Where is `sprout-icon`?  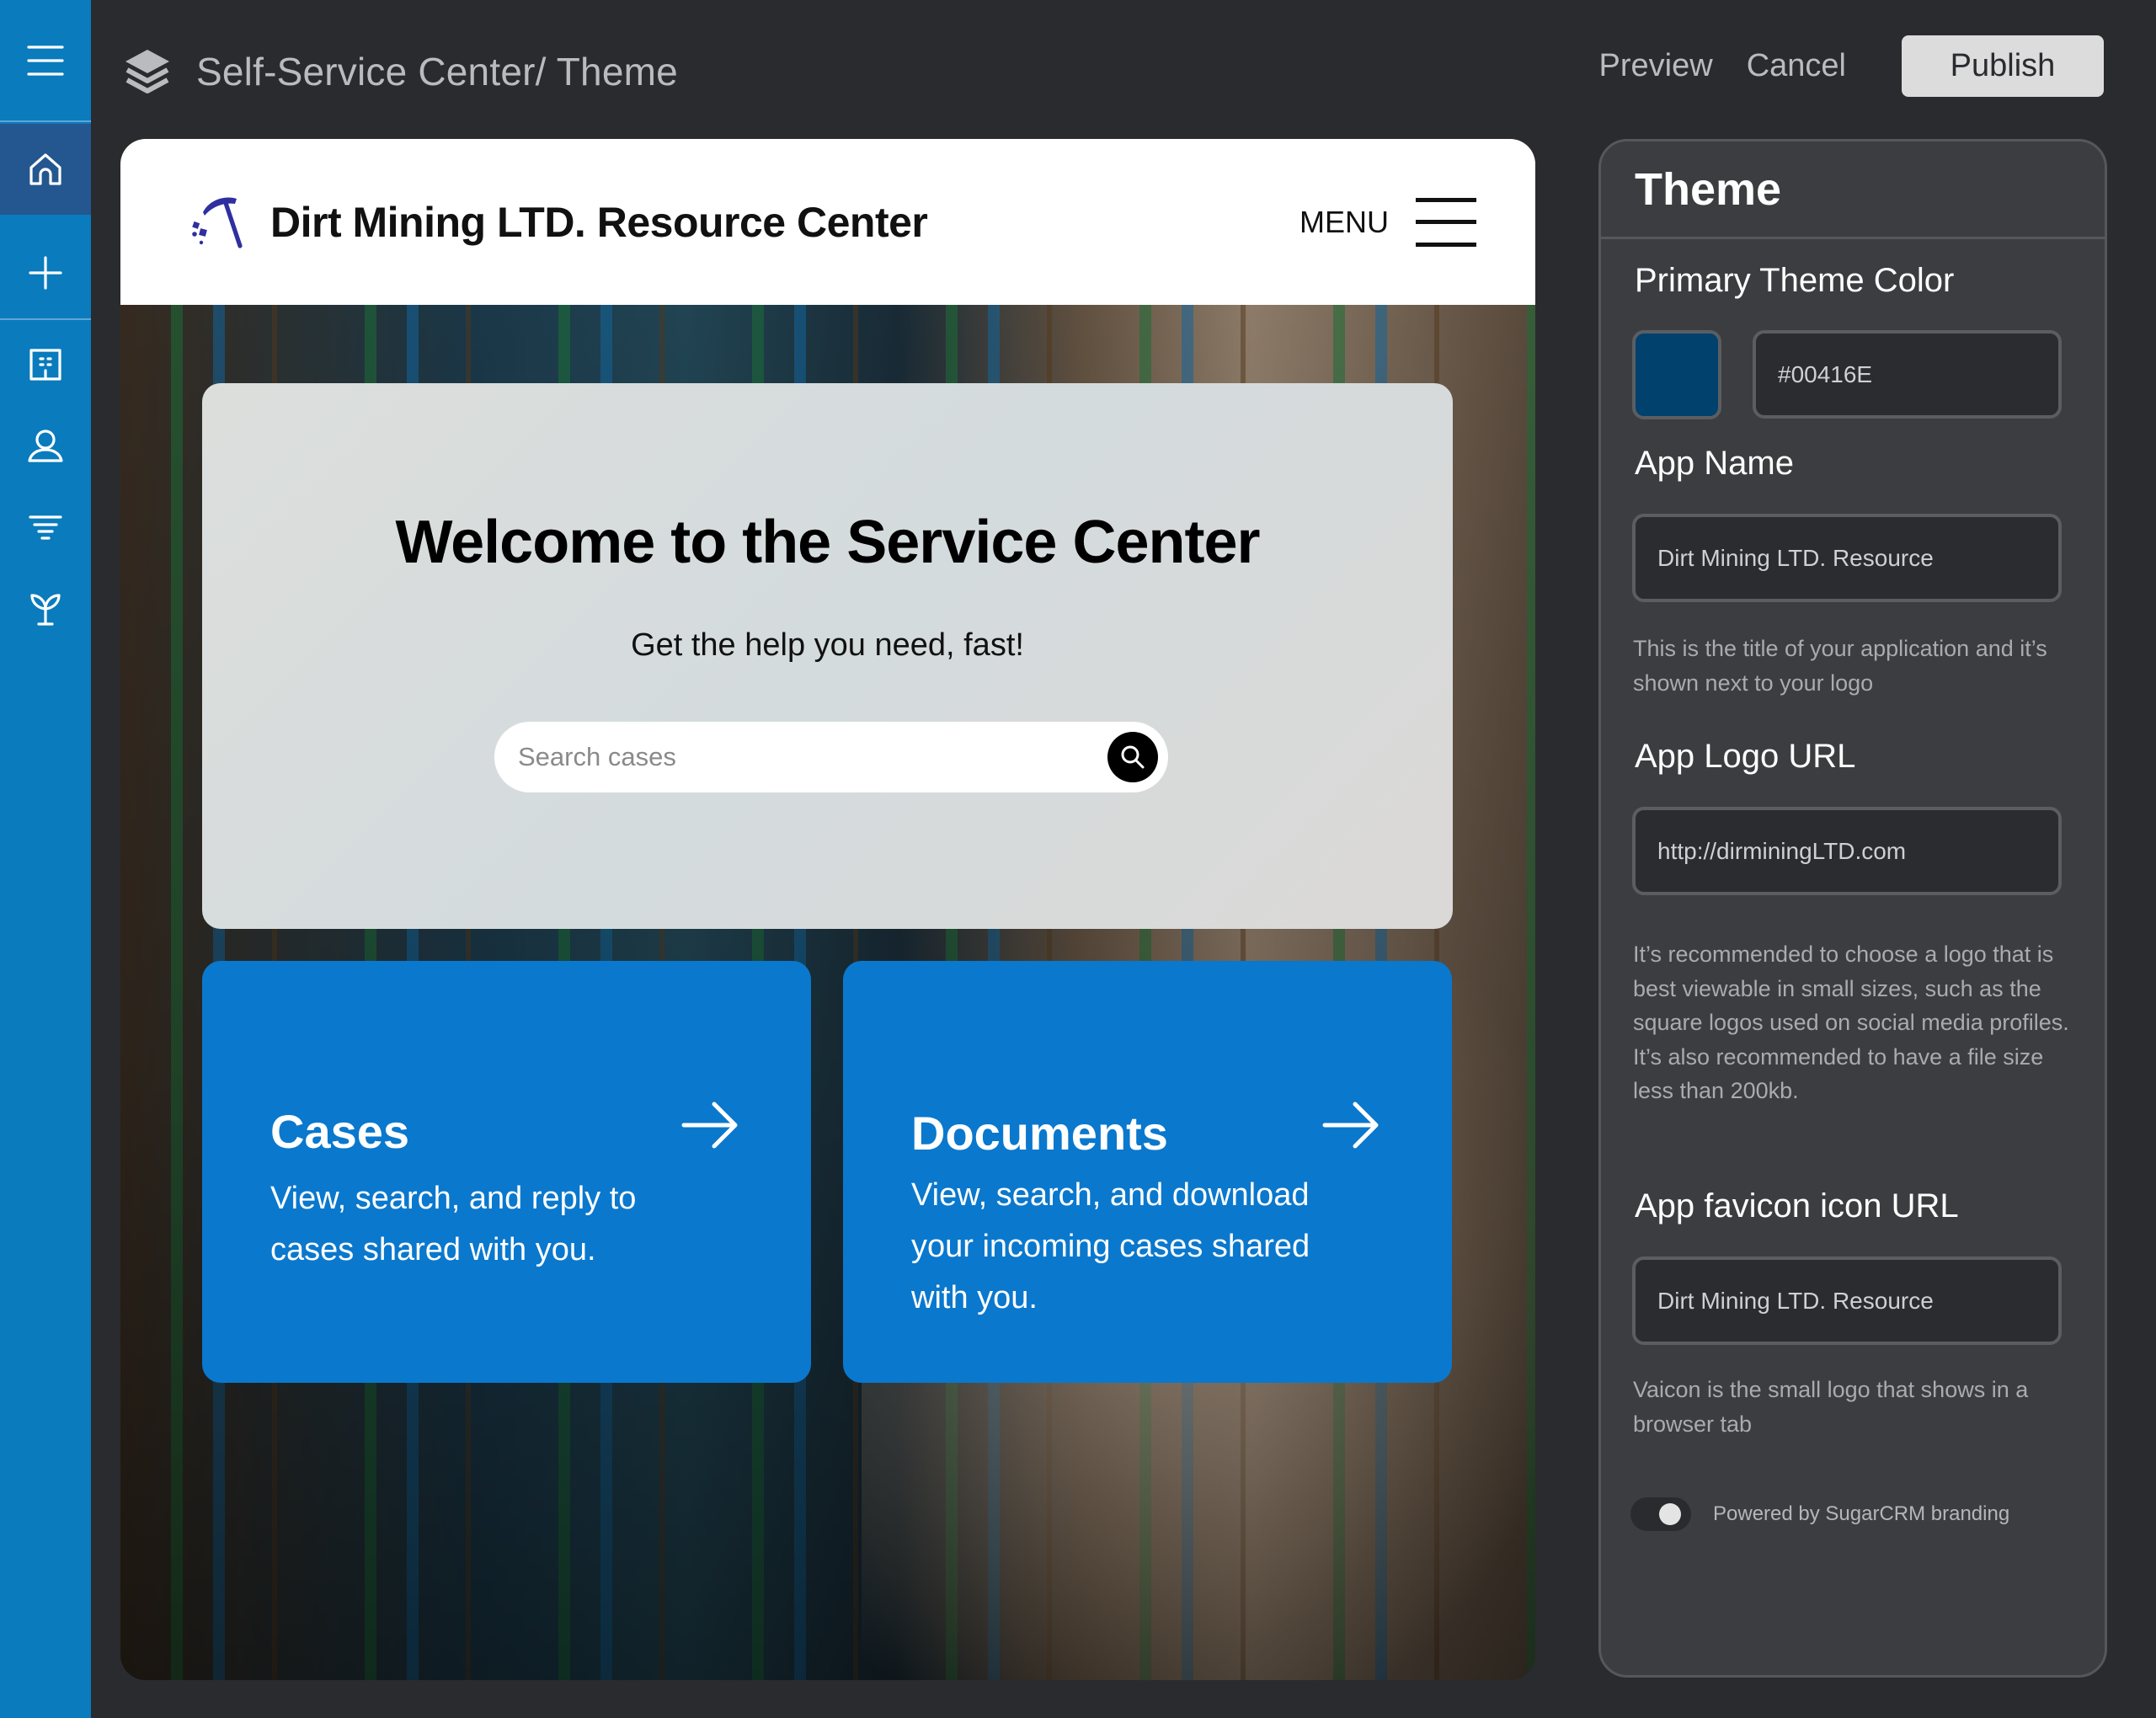 sprout-icon is located at coordinates (45, 609).